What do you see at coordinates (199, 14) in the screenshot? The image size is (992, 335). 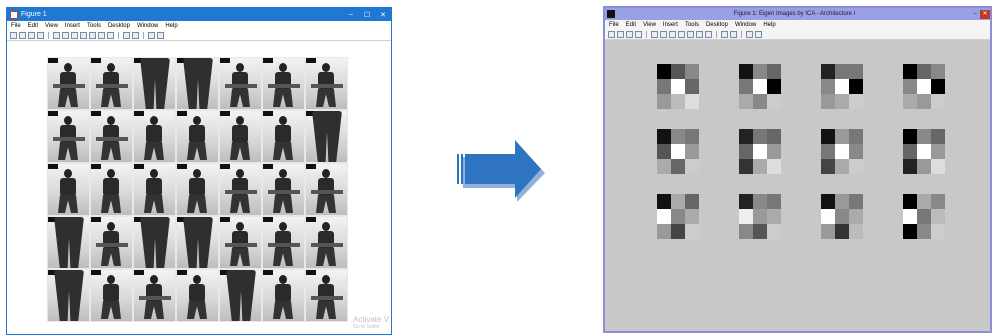 I see `title-bar: Figure 1 – ☐ ✕` at bounding box center [199, 14].